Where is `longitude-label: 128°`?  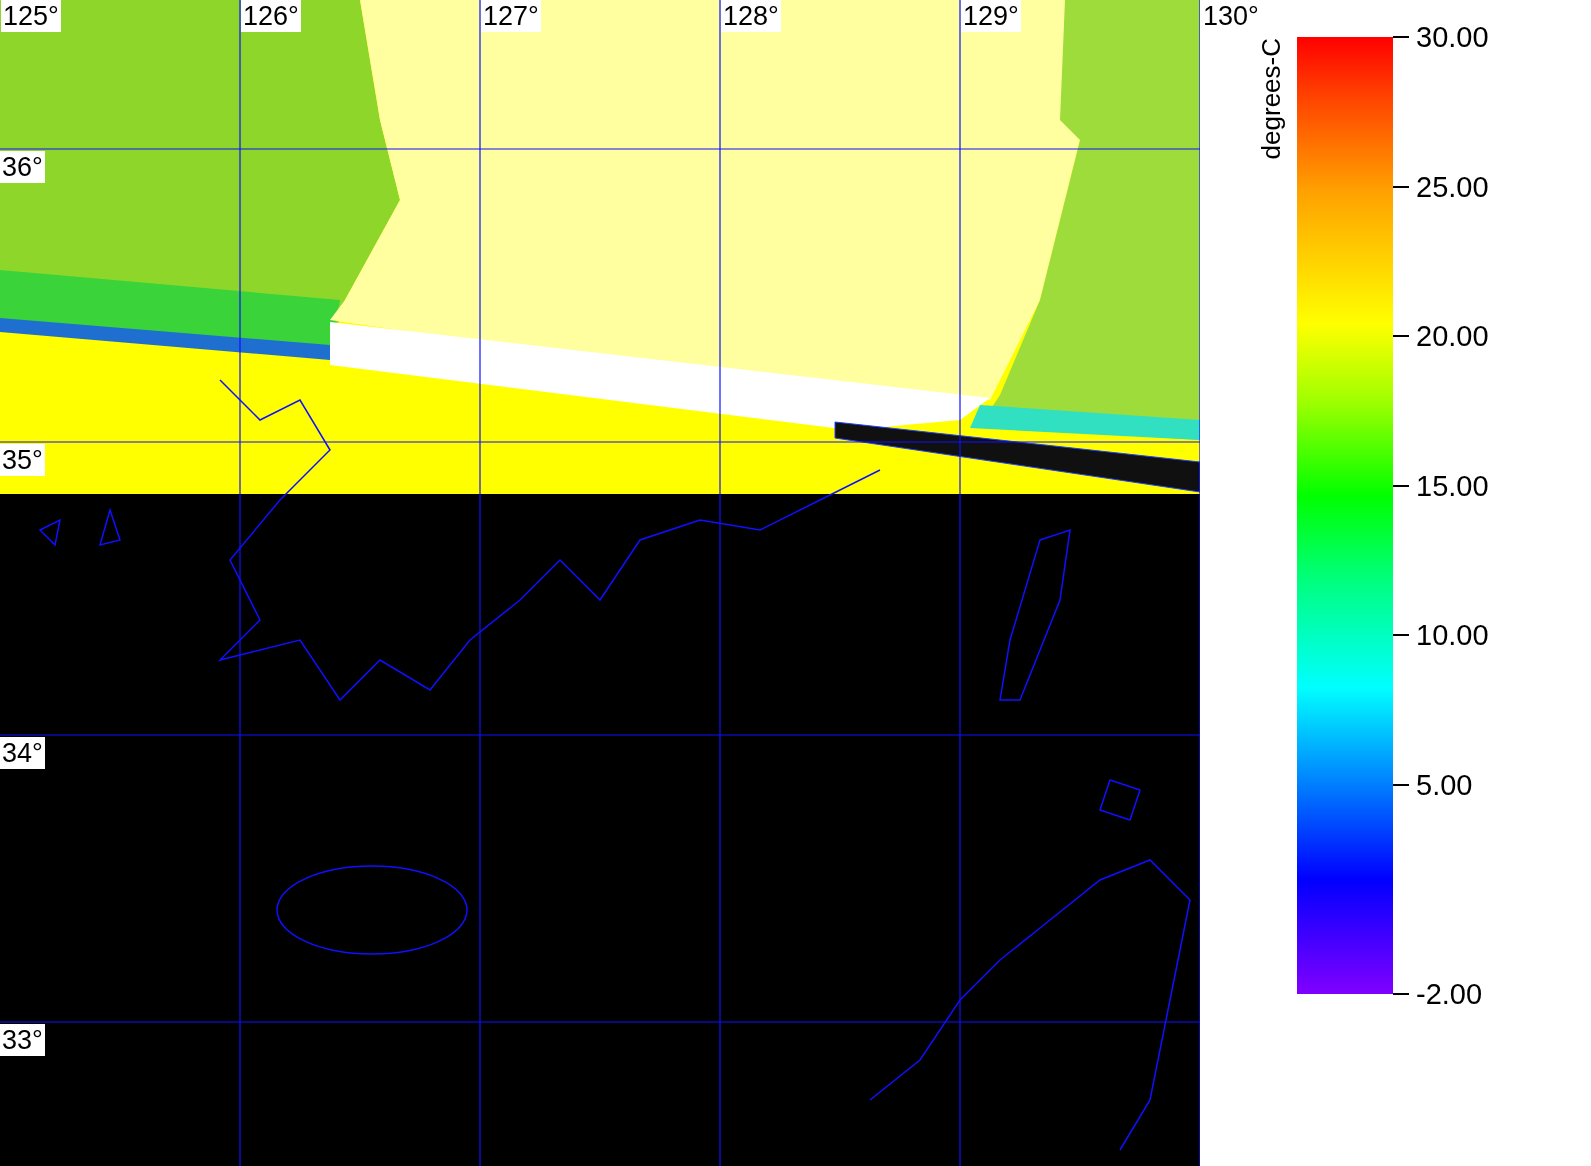
longitude-label: 128° is located at coordinates (751, 16).